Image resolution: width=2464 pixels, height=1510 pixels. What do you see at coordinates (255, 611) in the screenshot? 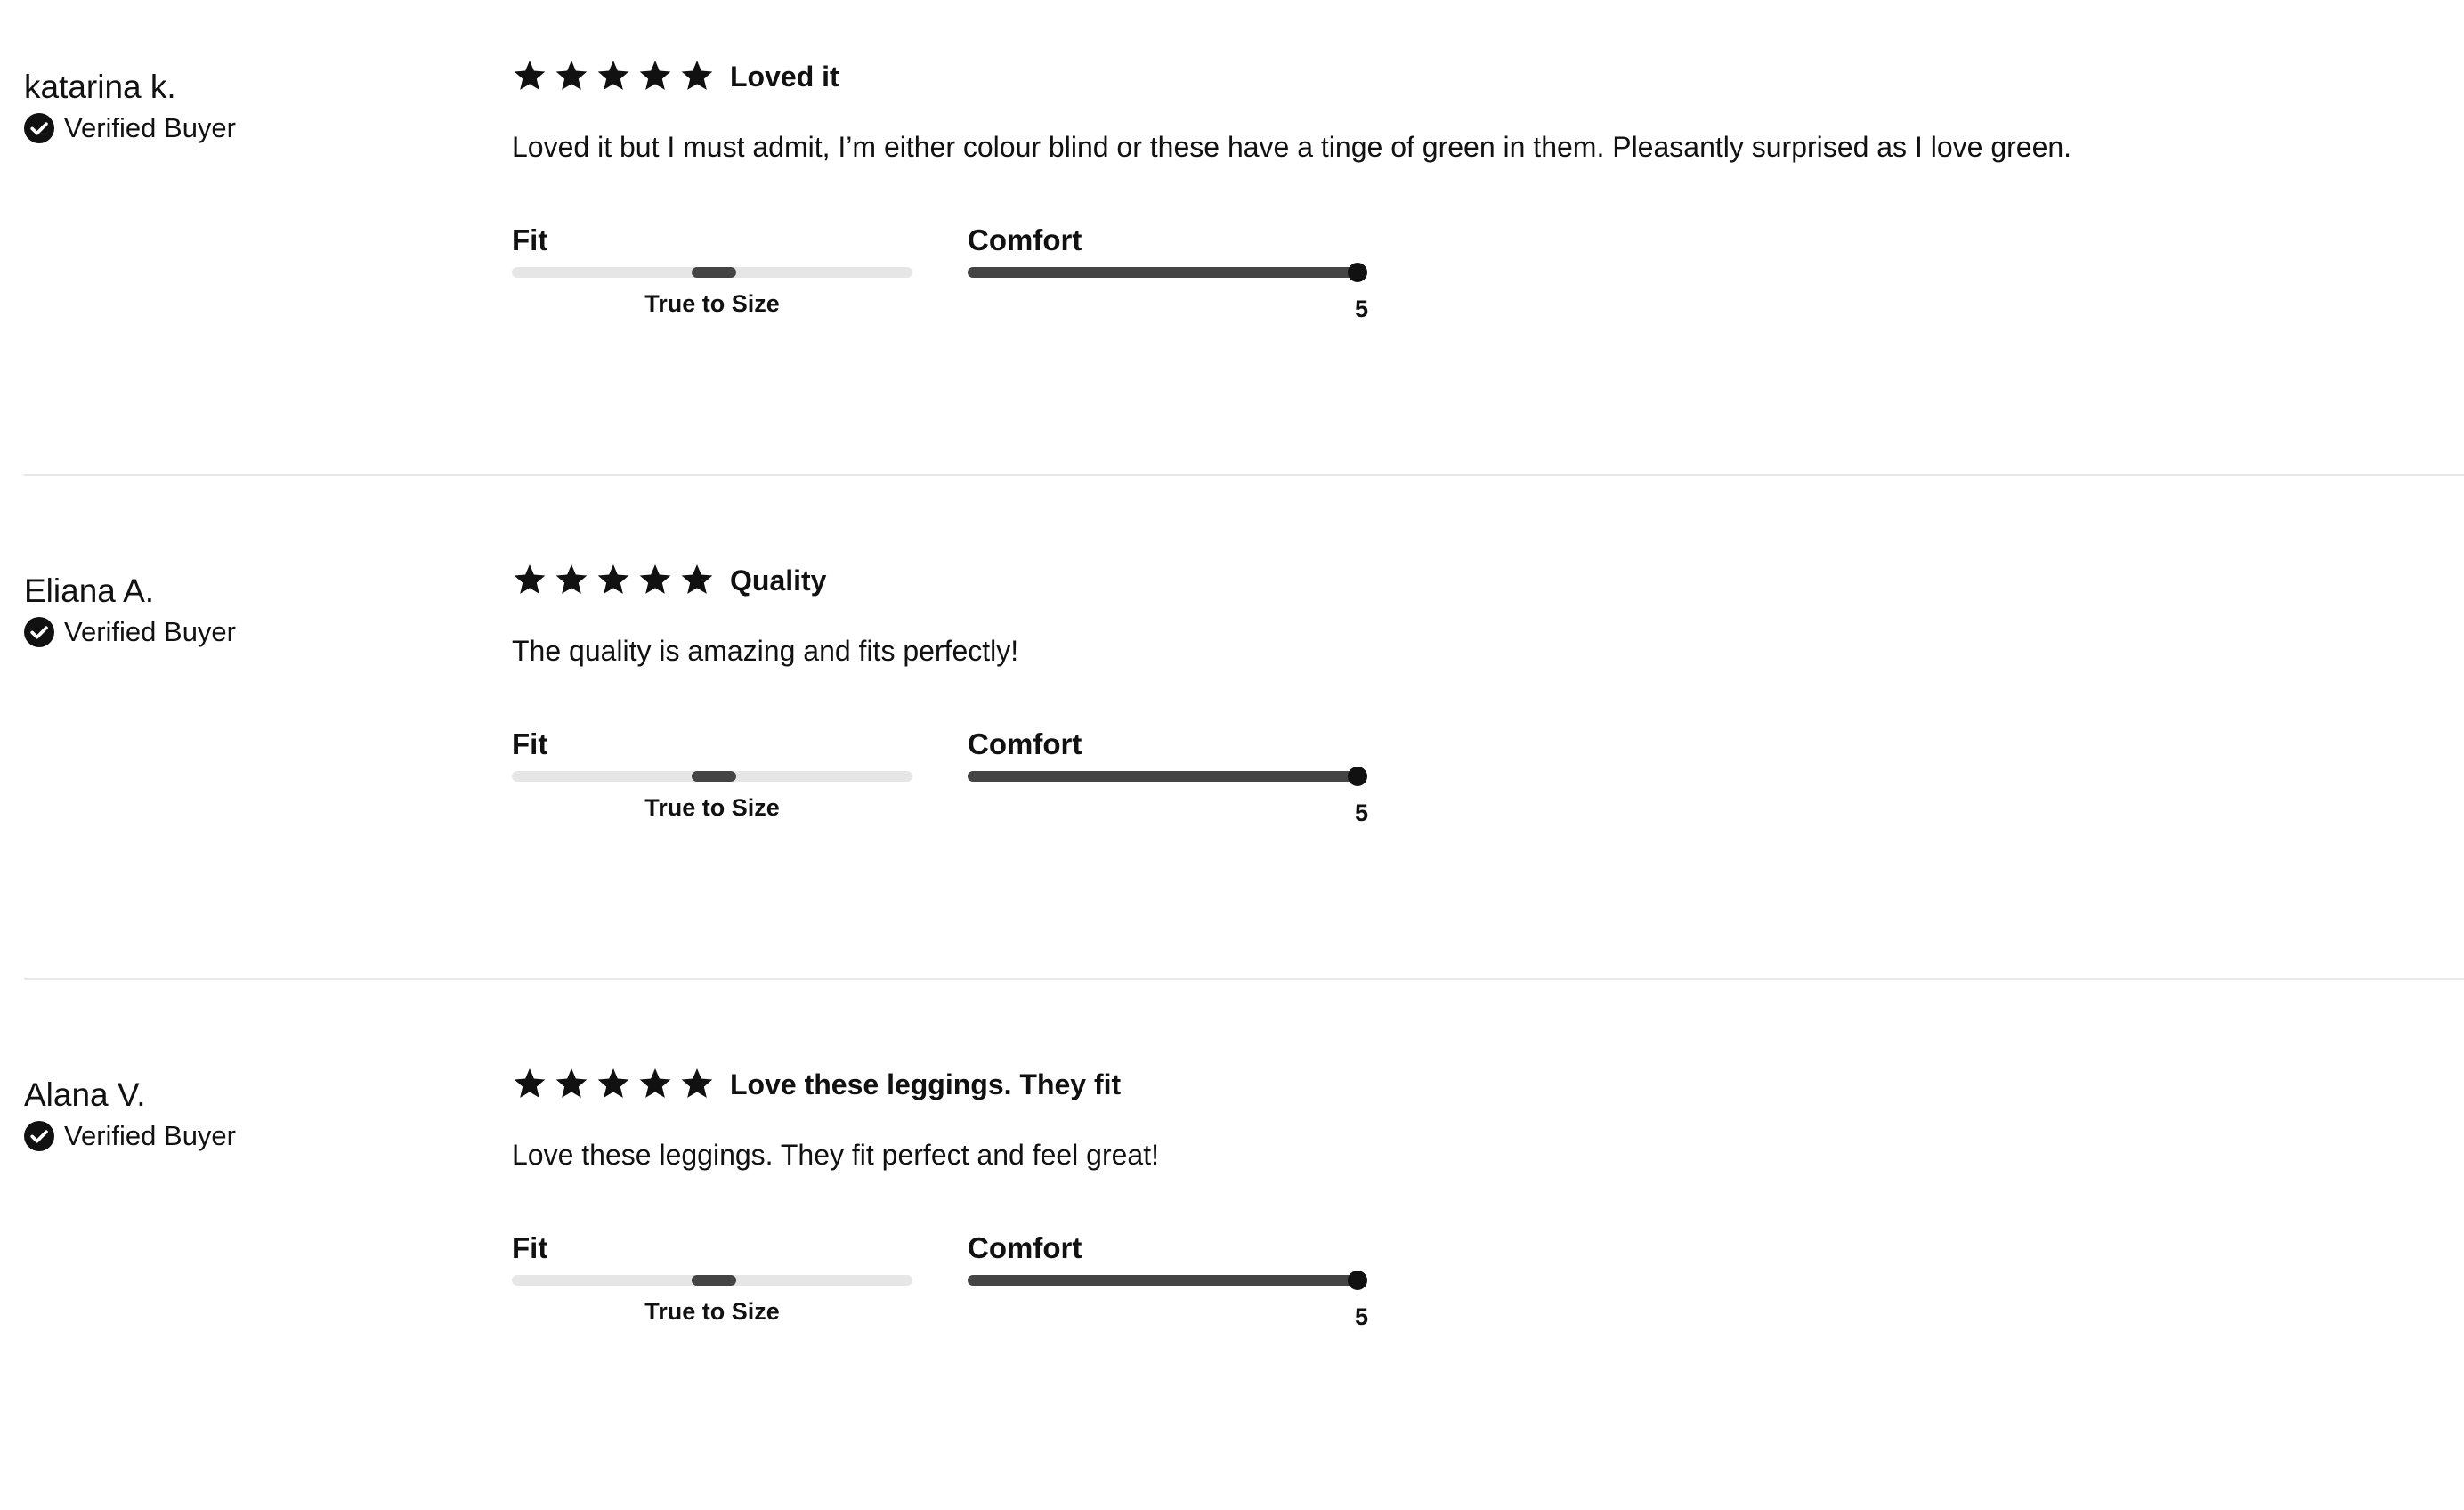
I see `reviewer-info: Eliana A. Verified Buyer` at bounding box center [255, 611].